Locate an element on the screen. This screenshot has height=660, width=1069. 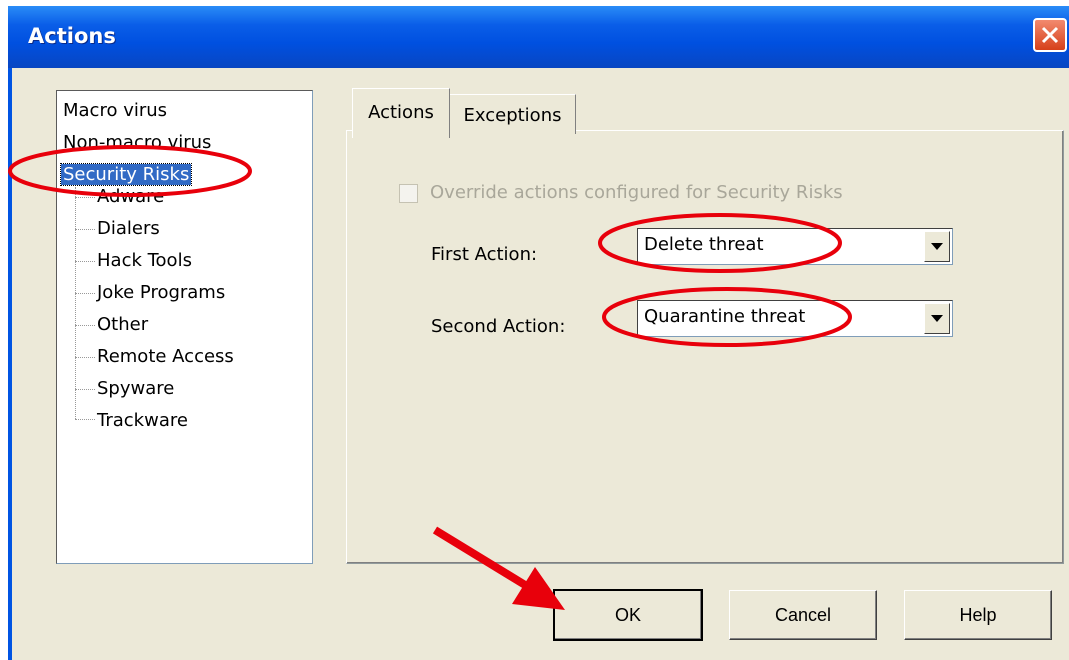
ok-button: OK is located at coordinates (628, 615).